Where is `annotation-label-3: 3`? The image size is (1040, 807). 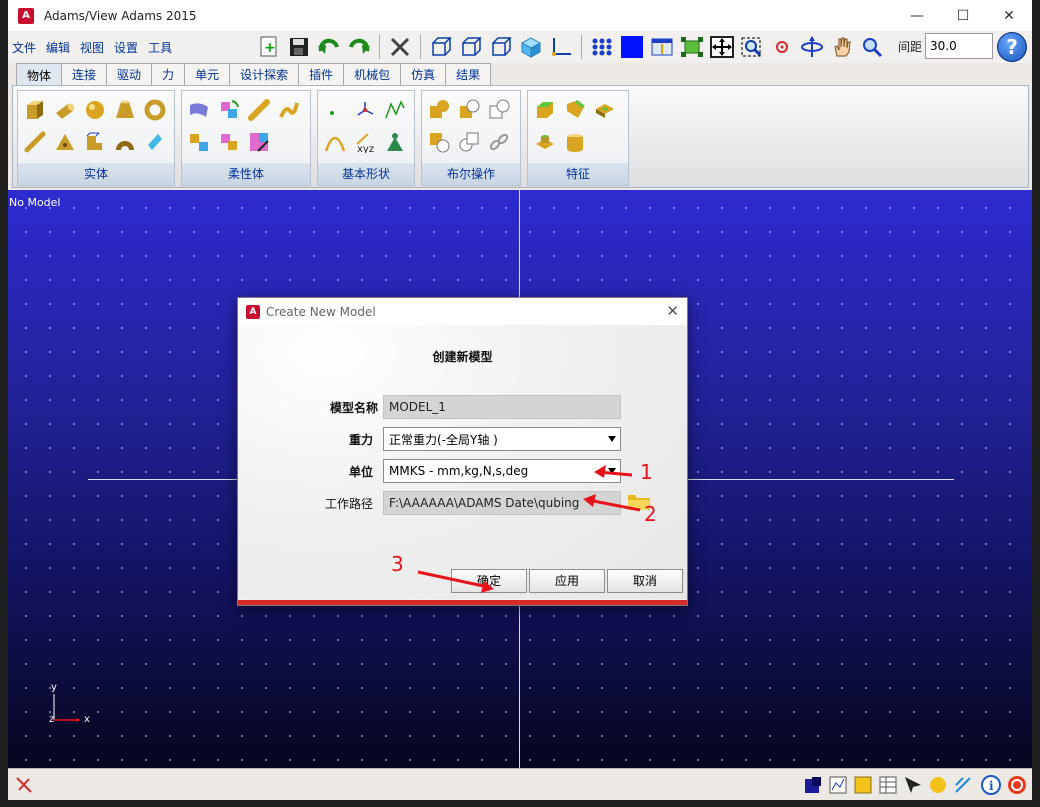
annotation-label-3: 3 is located at coordinates (397, 564).